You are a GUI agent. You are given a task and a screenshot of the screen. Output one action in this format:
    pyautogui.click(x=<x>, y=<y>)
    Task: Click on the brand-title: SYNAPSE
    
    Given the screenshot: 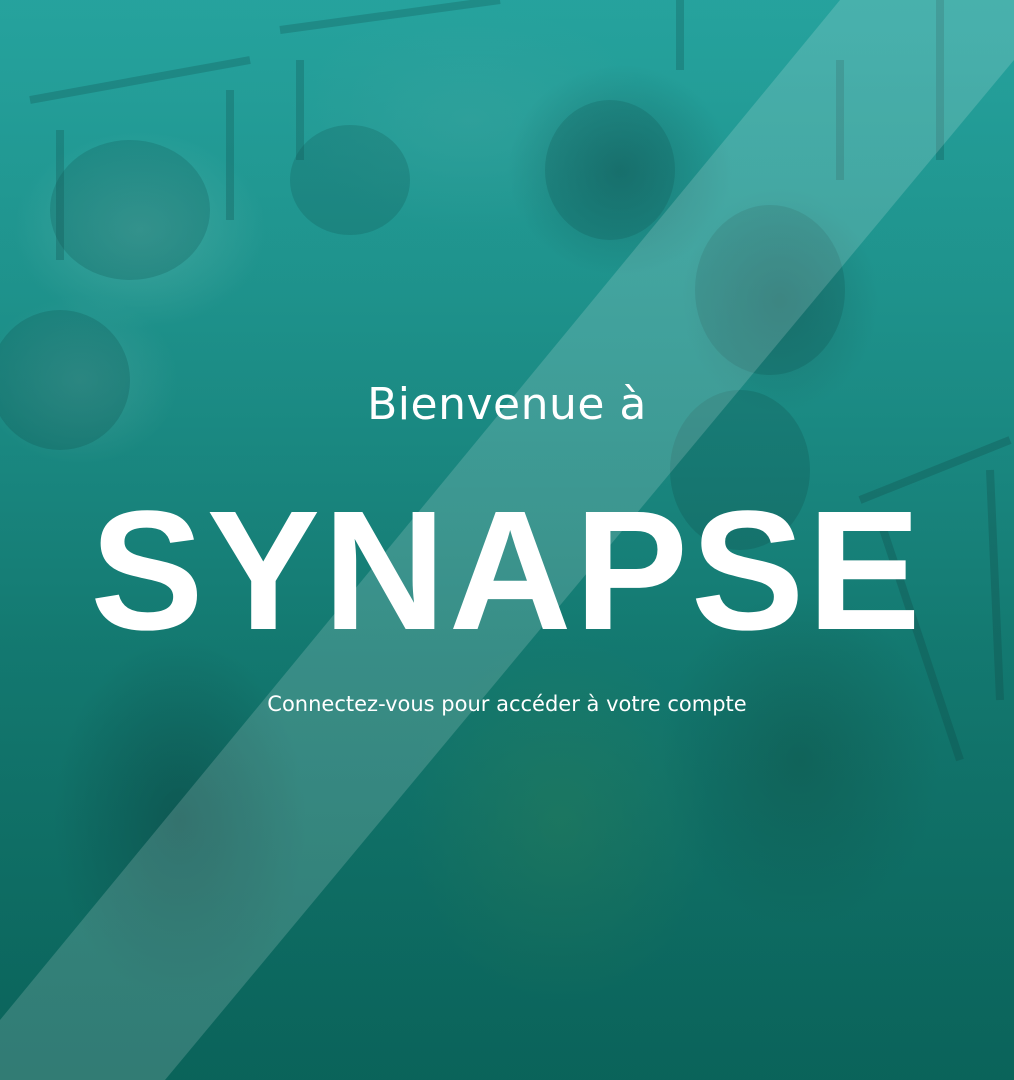 What is the action you would take?
    pyautogui.click(x=507, y=571)
    